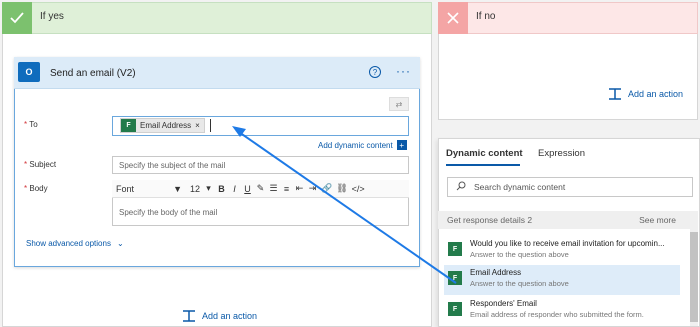 The width and height of the screenshot is (700, 327). What do you see at coordinates (17, 18) in the screenshot?
I see `check-icon` at bounding box center [17, 18].